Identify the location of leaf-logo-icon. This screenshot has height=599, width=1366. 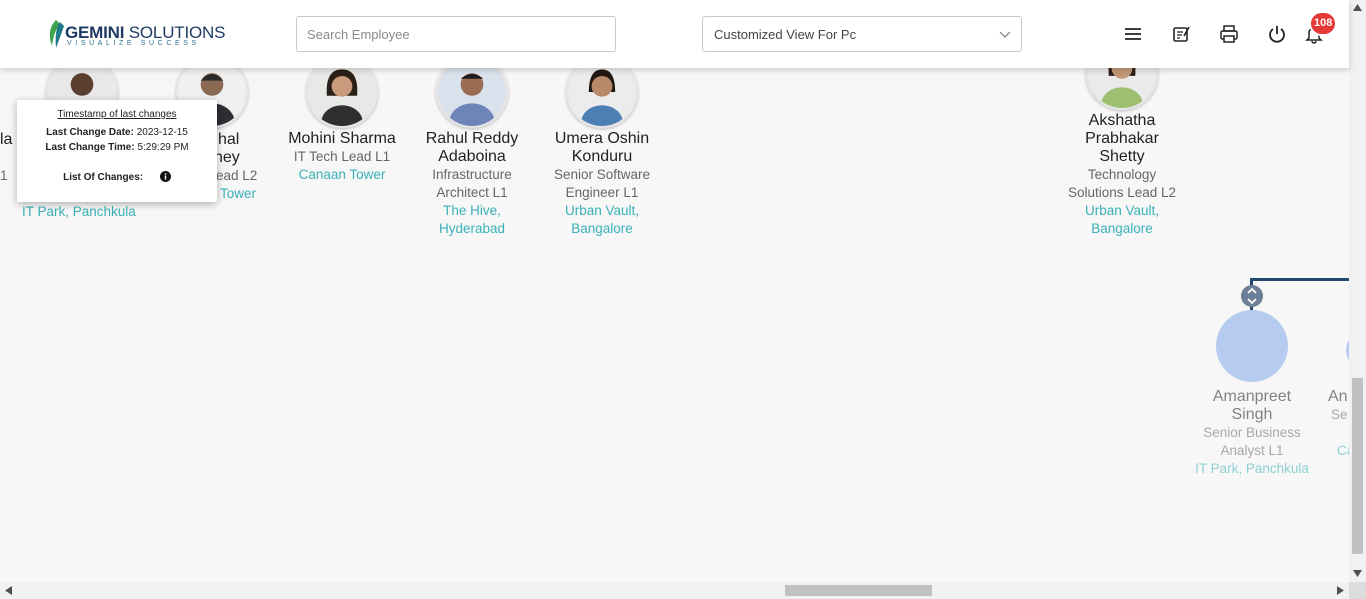
(56, 34).